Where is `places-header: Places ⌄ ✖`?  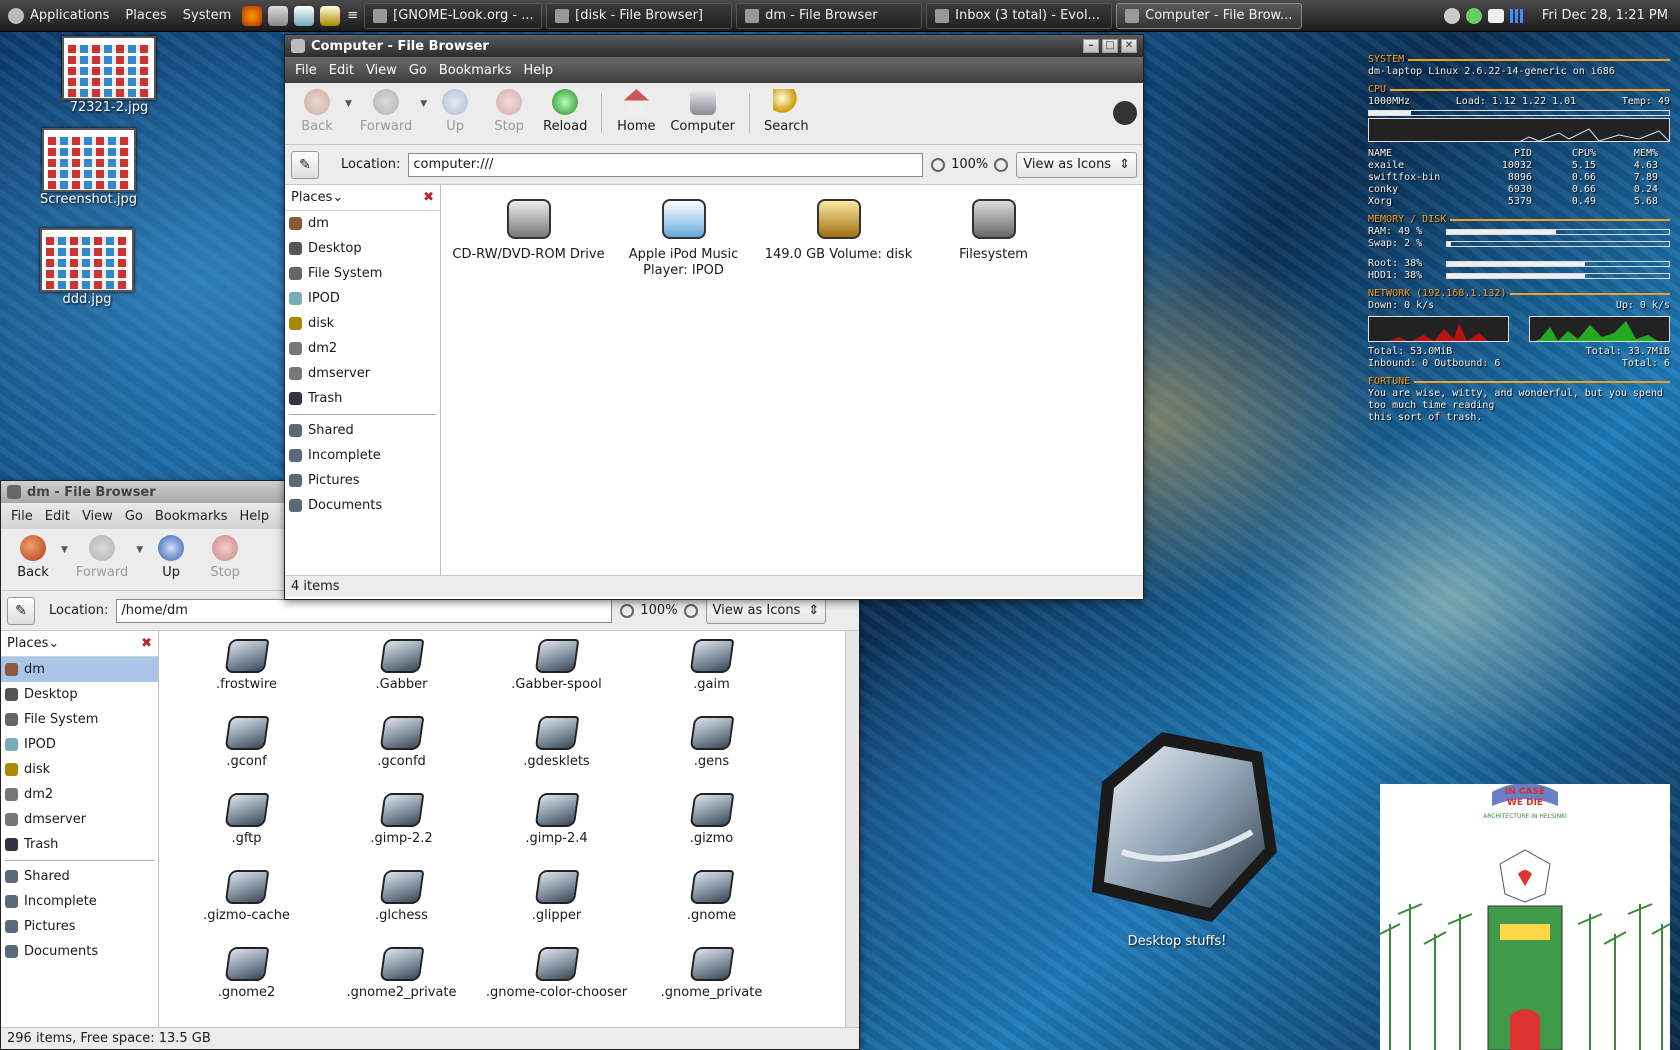
places-header: Places ⌄ ✖ is located at coordinates (79, 644).